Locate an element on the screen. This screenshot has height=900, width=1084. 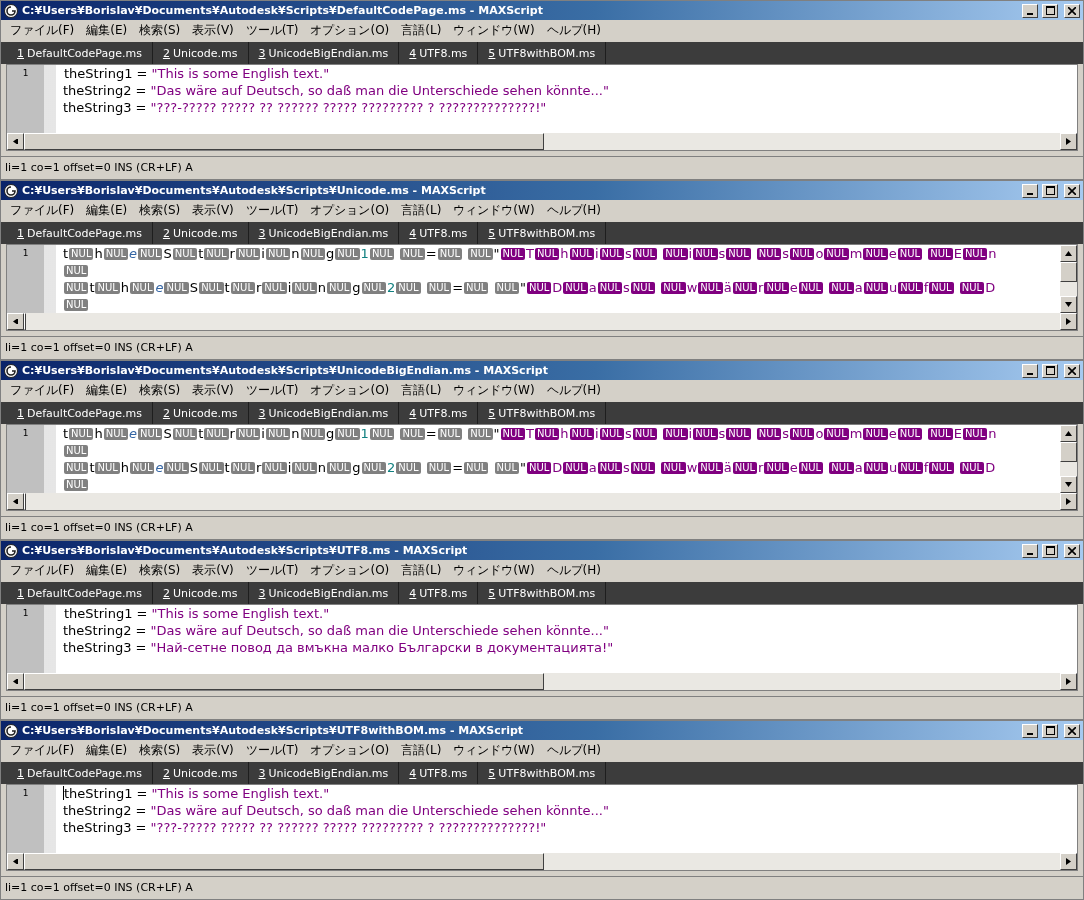
code-line: theString3 = "???-????? ????? ?? ?????? ????? ????????? ? ??????????????!" is located at coordinates (305, 827).